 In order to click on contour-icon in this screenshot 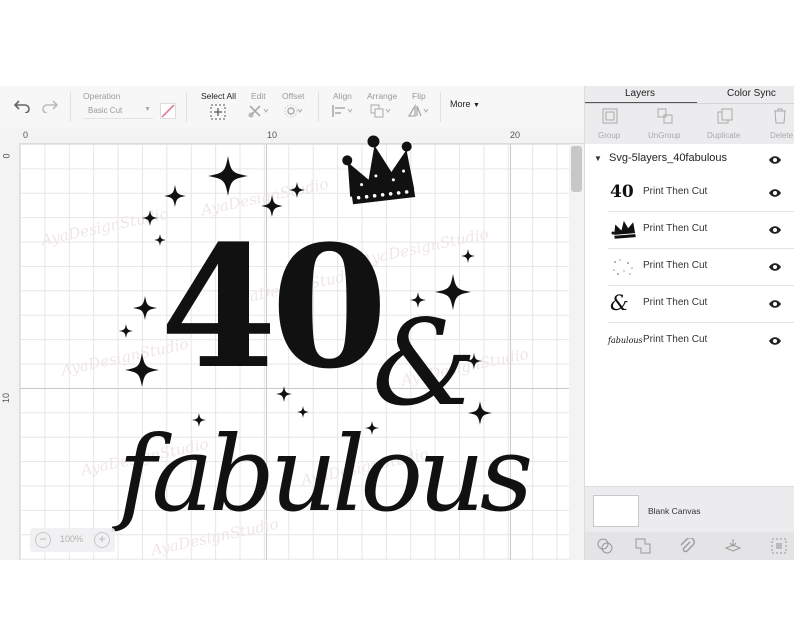, I will do `click(779, 547)`.